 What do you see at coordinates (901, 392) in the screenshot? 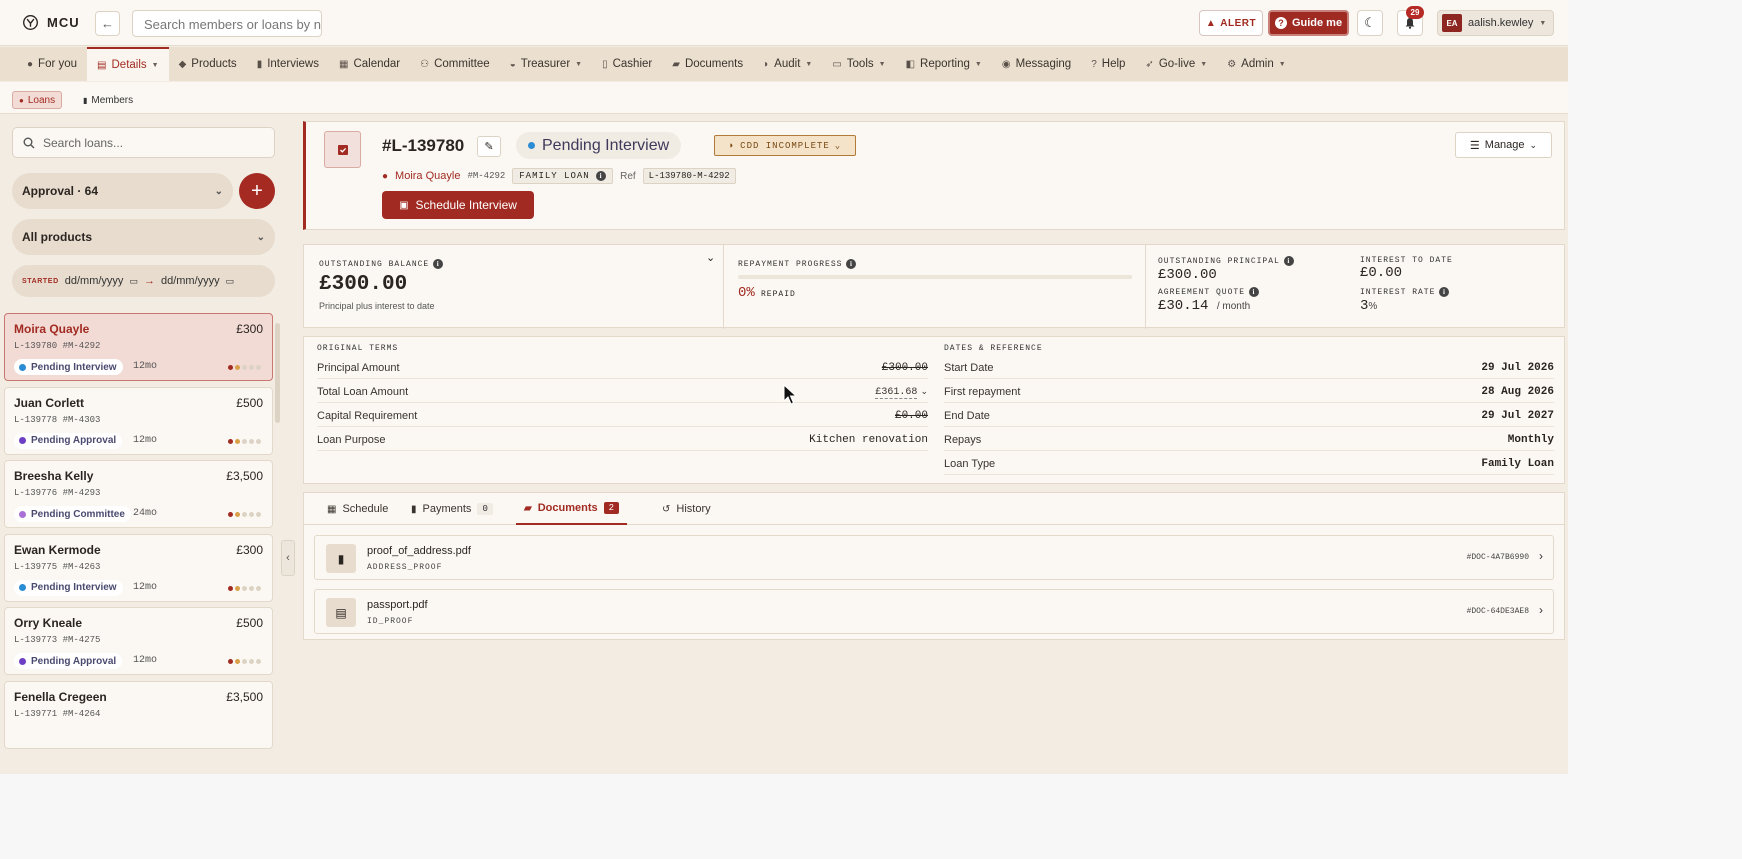
I see `term-value-dropdown: £361.68 ⌄` at bounding box center [901, 392].